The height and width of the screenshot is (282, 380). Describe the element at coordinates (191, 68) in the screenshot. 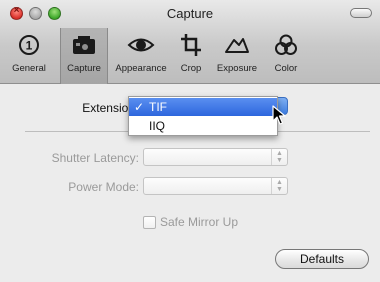

I see `toolbar-label-crop: Crop` at that location.